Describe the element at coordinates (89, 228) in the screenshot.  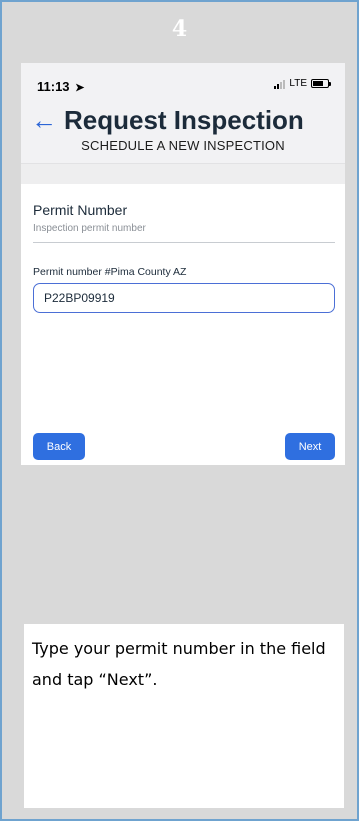
I see `permit-section-help: Inspection permit number` at that location.